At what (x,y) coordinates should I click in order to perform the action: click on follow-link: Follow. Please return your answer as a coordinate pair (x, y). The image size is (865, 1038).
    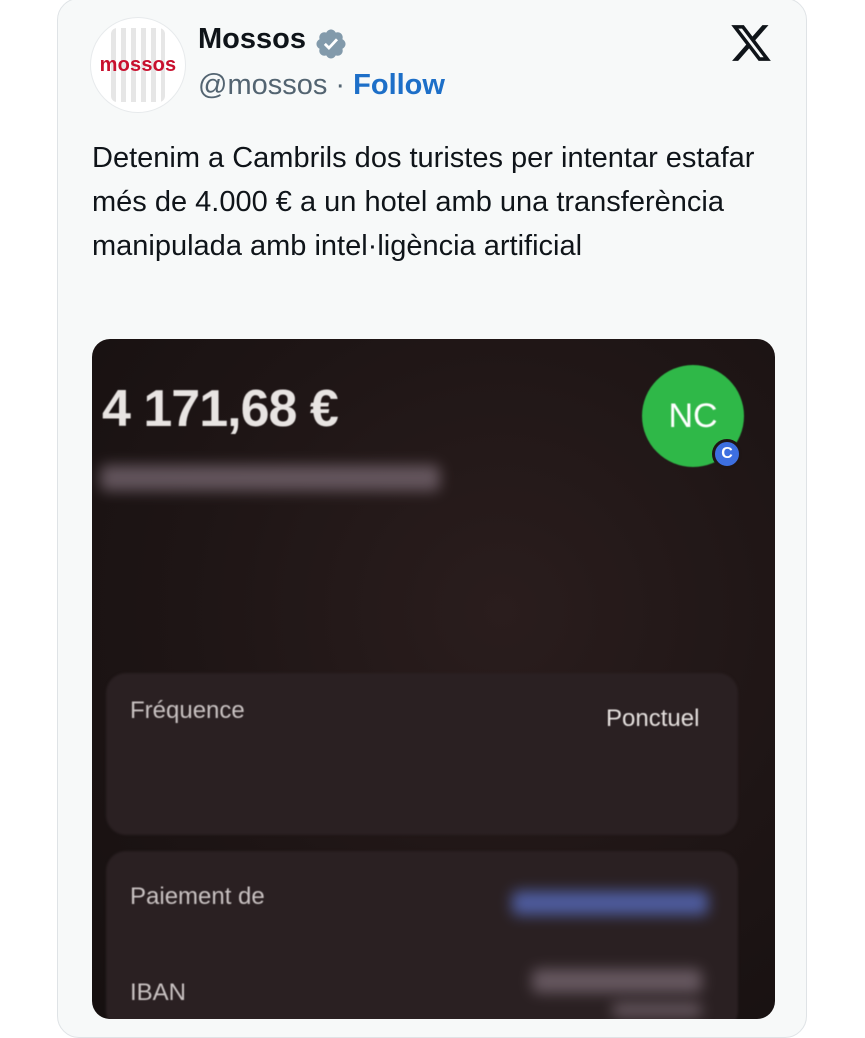
    Looking at the image, I should click on (399, 85).